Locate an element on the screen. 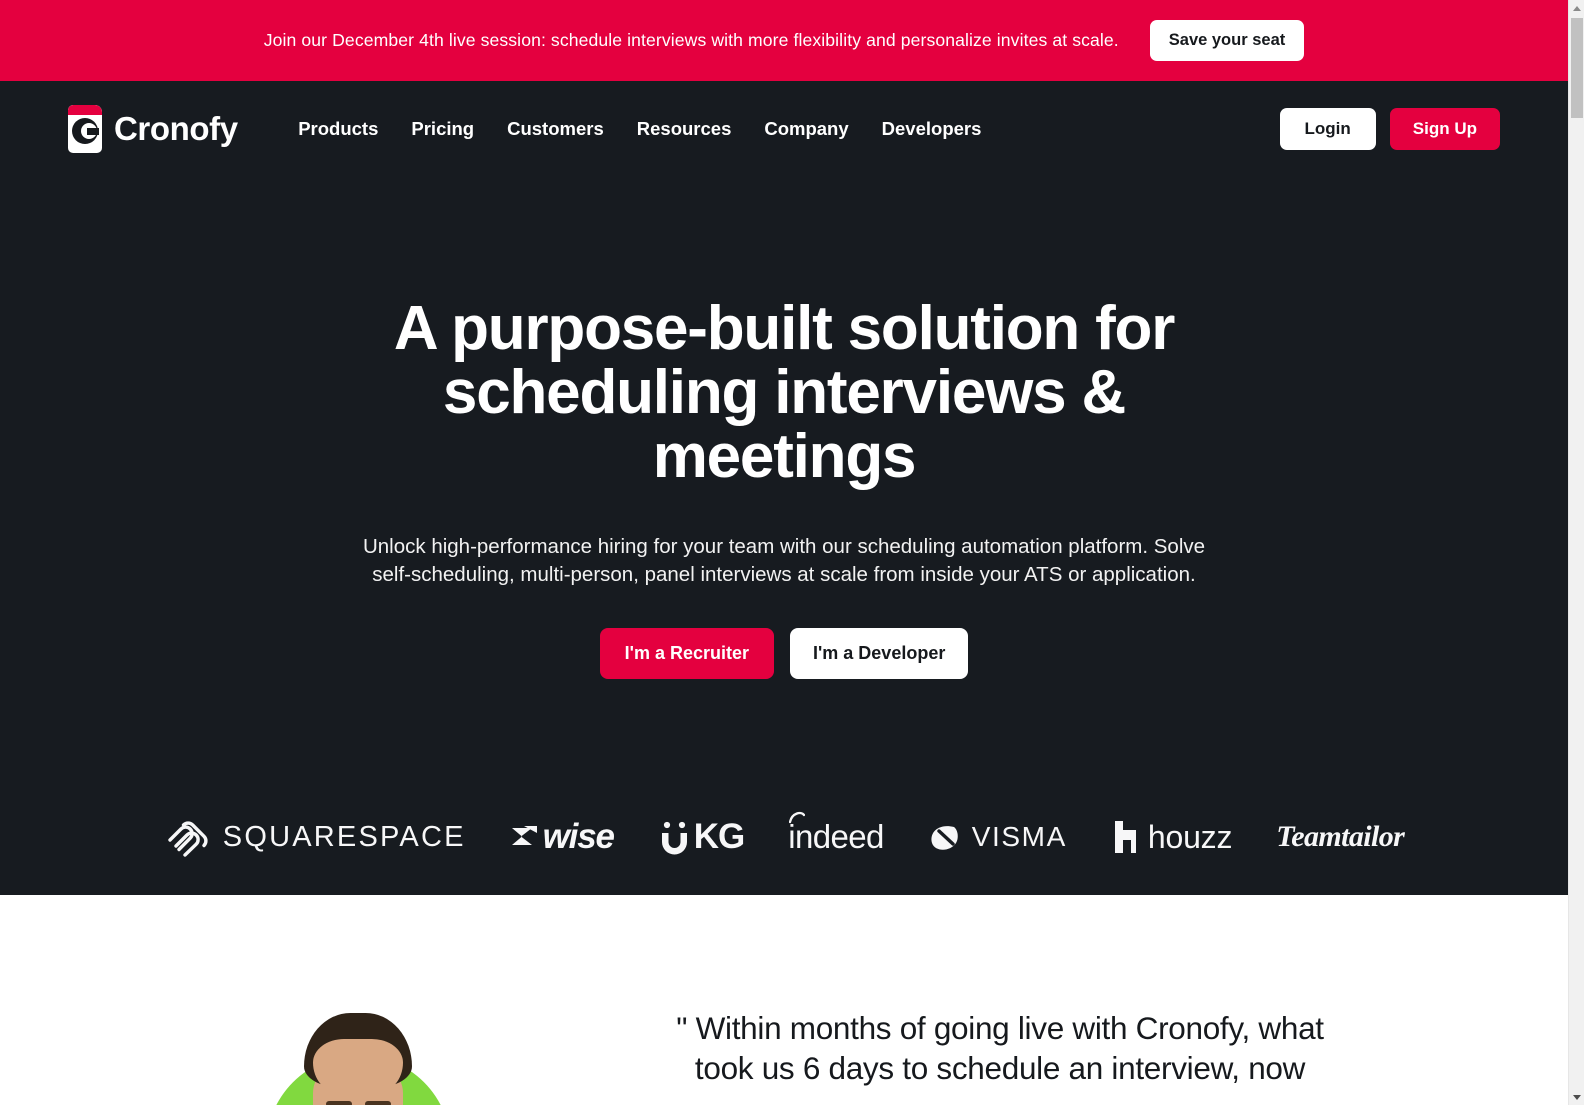  nav-link-developers: Developers is located at coordinates (931, 128).